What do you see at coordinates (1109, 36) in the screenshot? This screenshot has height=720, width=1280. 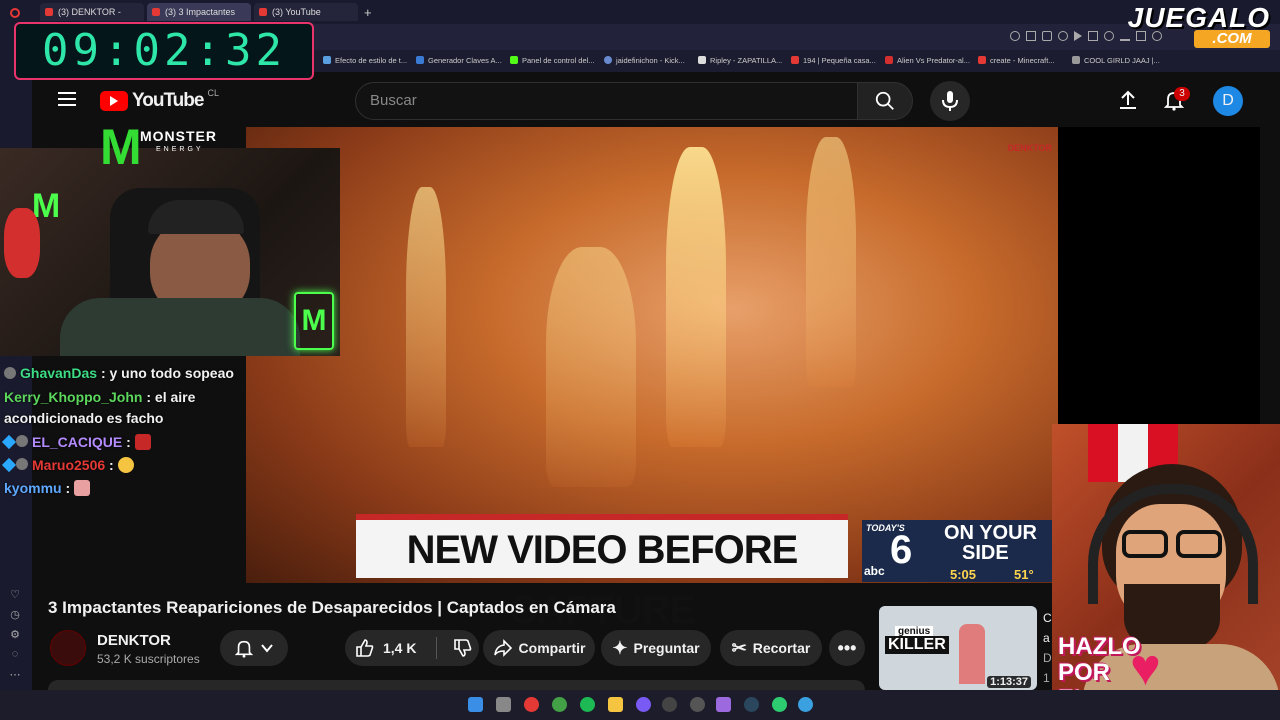 I see `heart-icon` at bounding box center [1109, 36].